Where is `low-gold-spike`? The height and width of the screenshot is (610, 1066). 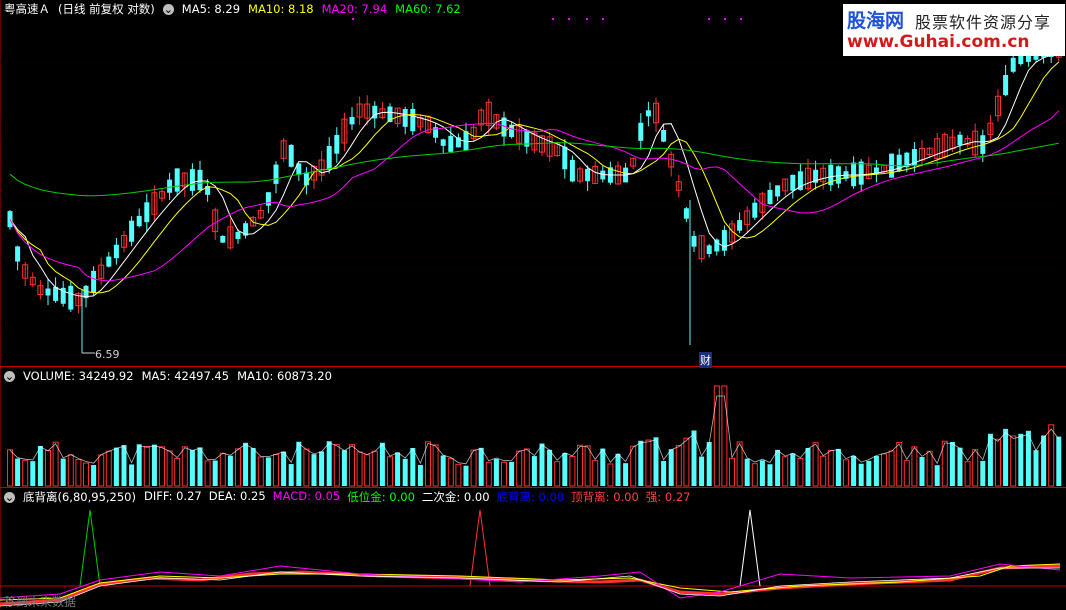
low-gold-spike is located at coordinates (90, 548).